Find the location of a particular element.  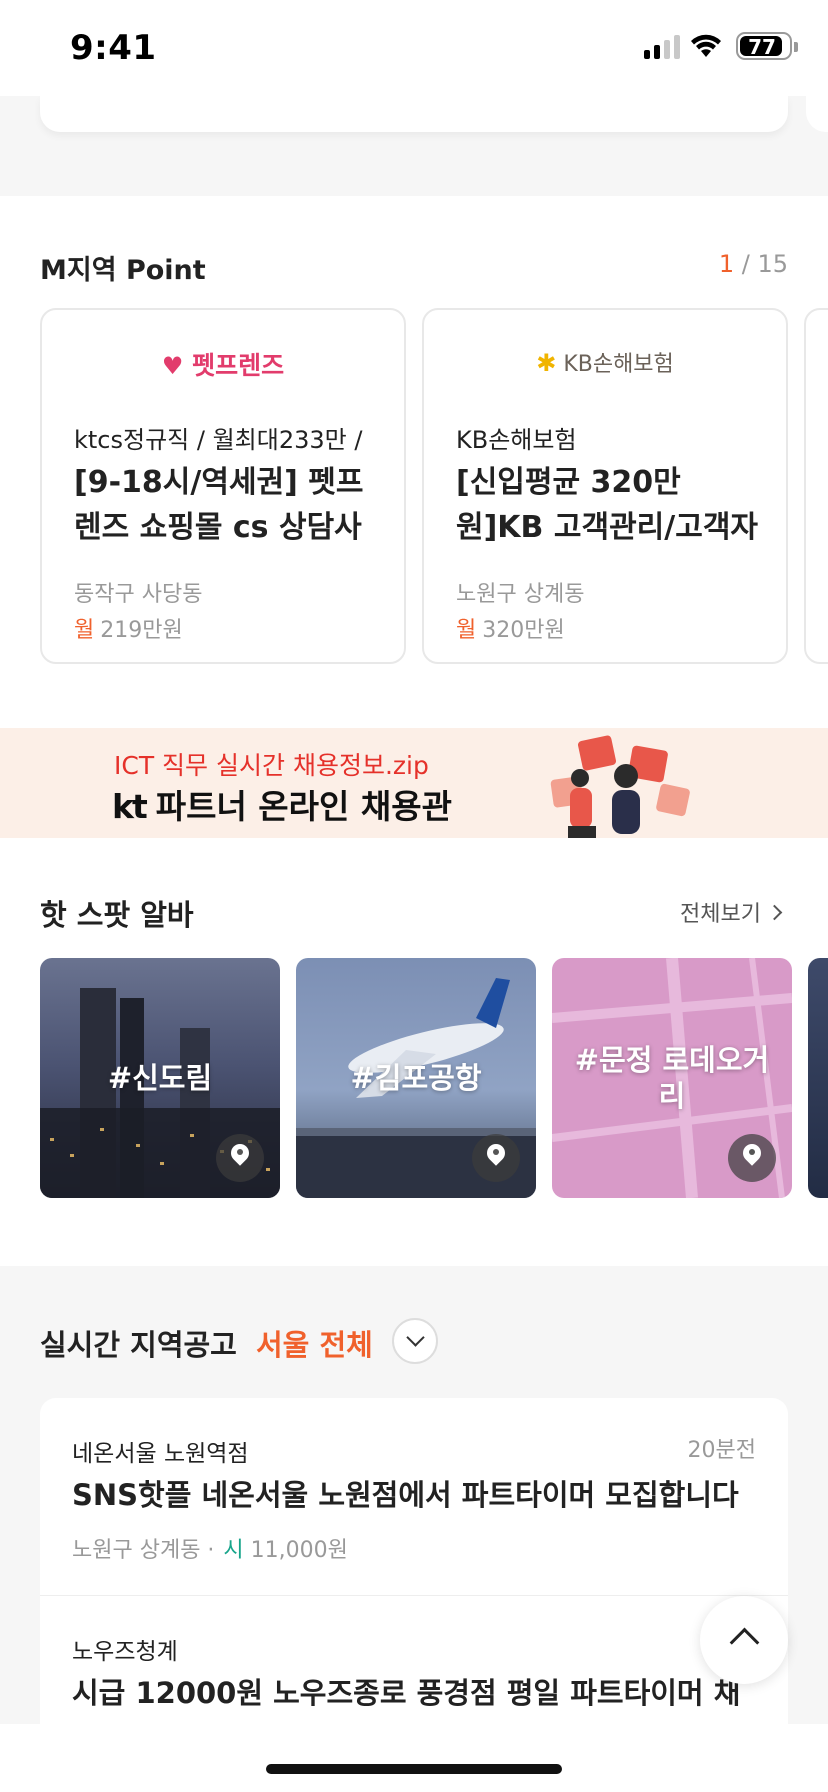

carousel-pager: 1 / 15 is located at coordinates (753, 264).